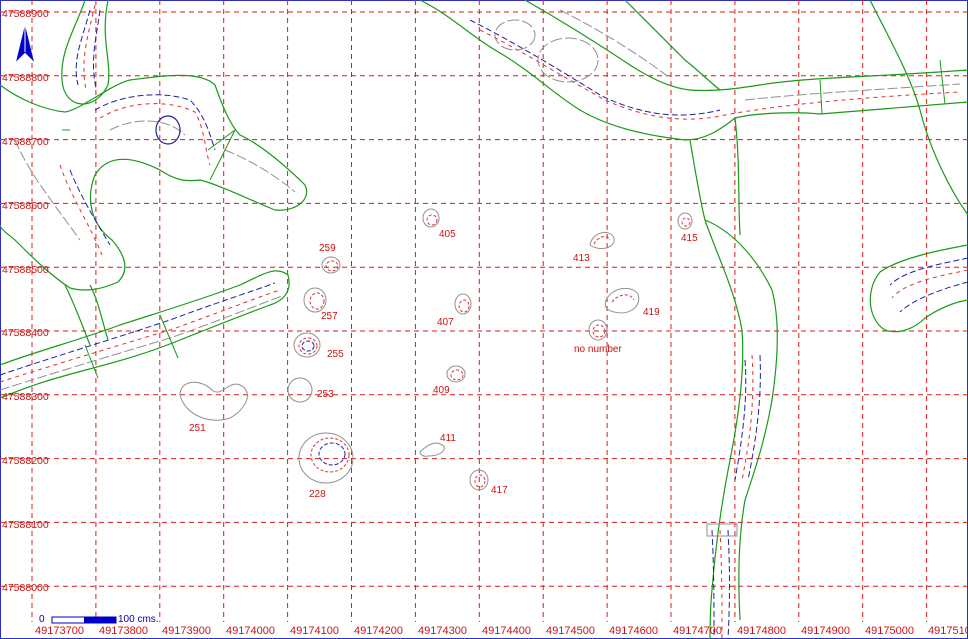  I want to click on label-419: 419, so click(651, 312).